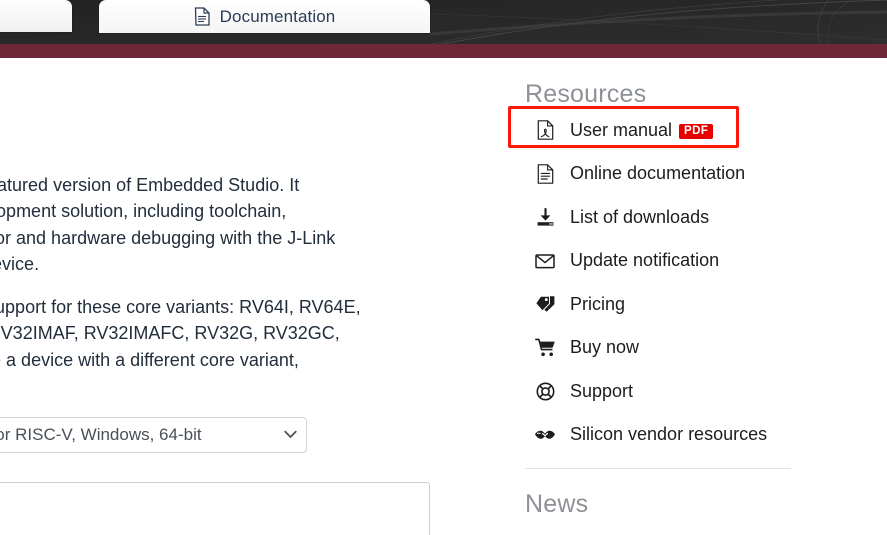  I want to click on news-heading: News, so click(557, 504).